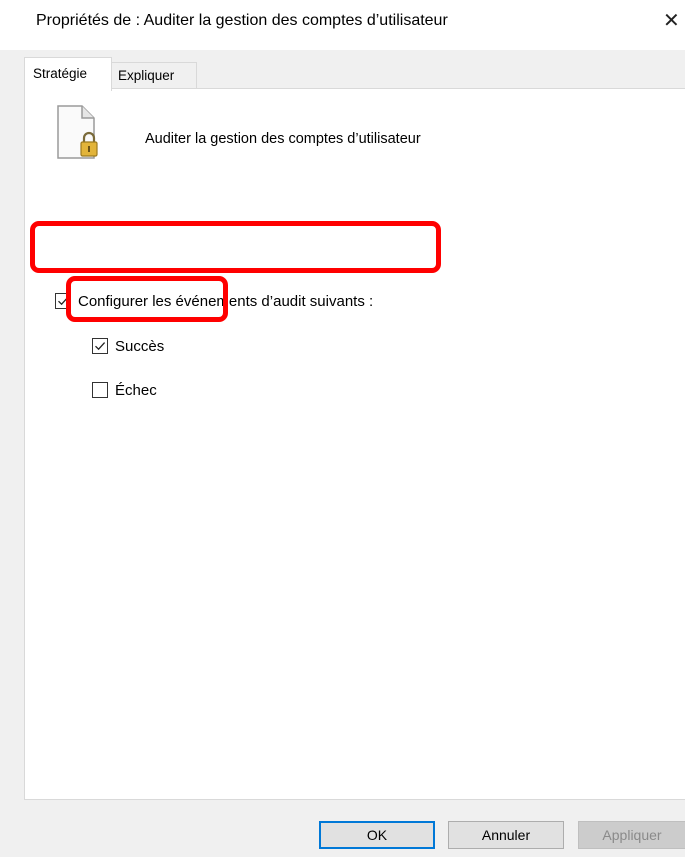  I want to click on close-button: ✕, so click(674, 22).